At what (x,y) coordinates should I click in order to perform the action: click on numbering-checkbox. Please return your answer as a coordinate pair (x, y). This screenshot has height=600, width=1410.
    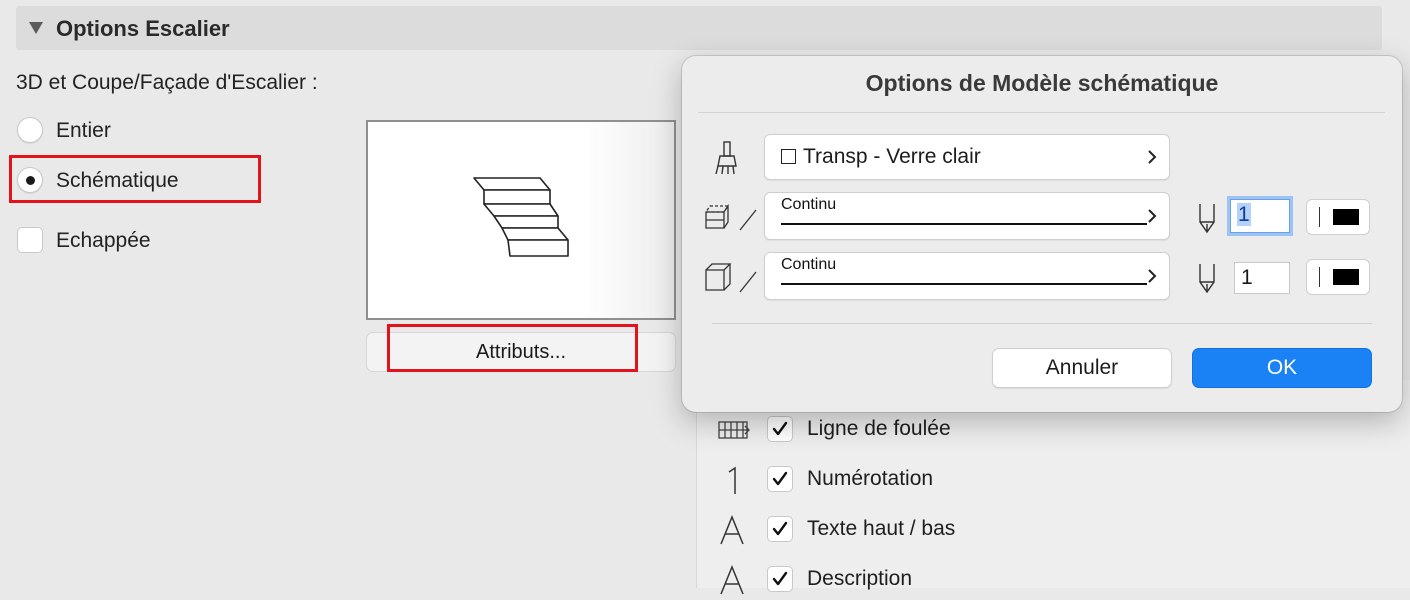
    Looking at the image, I should click on (780, 479).